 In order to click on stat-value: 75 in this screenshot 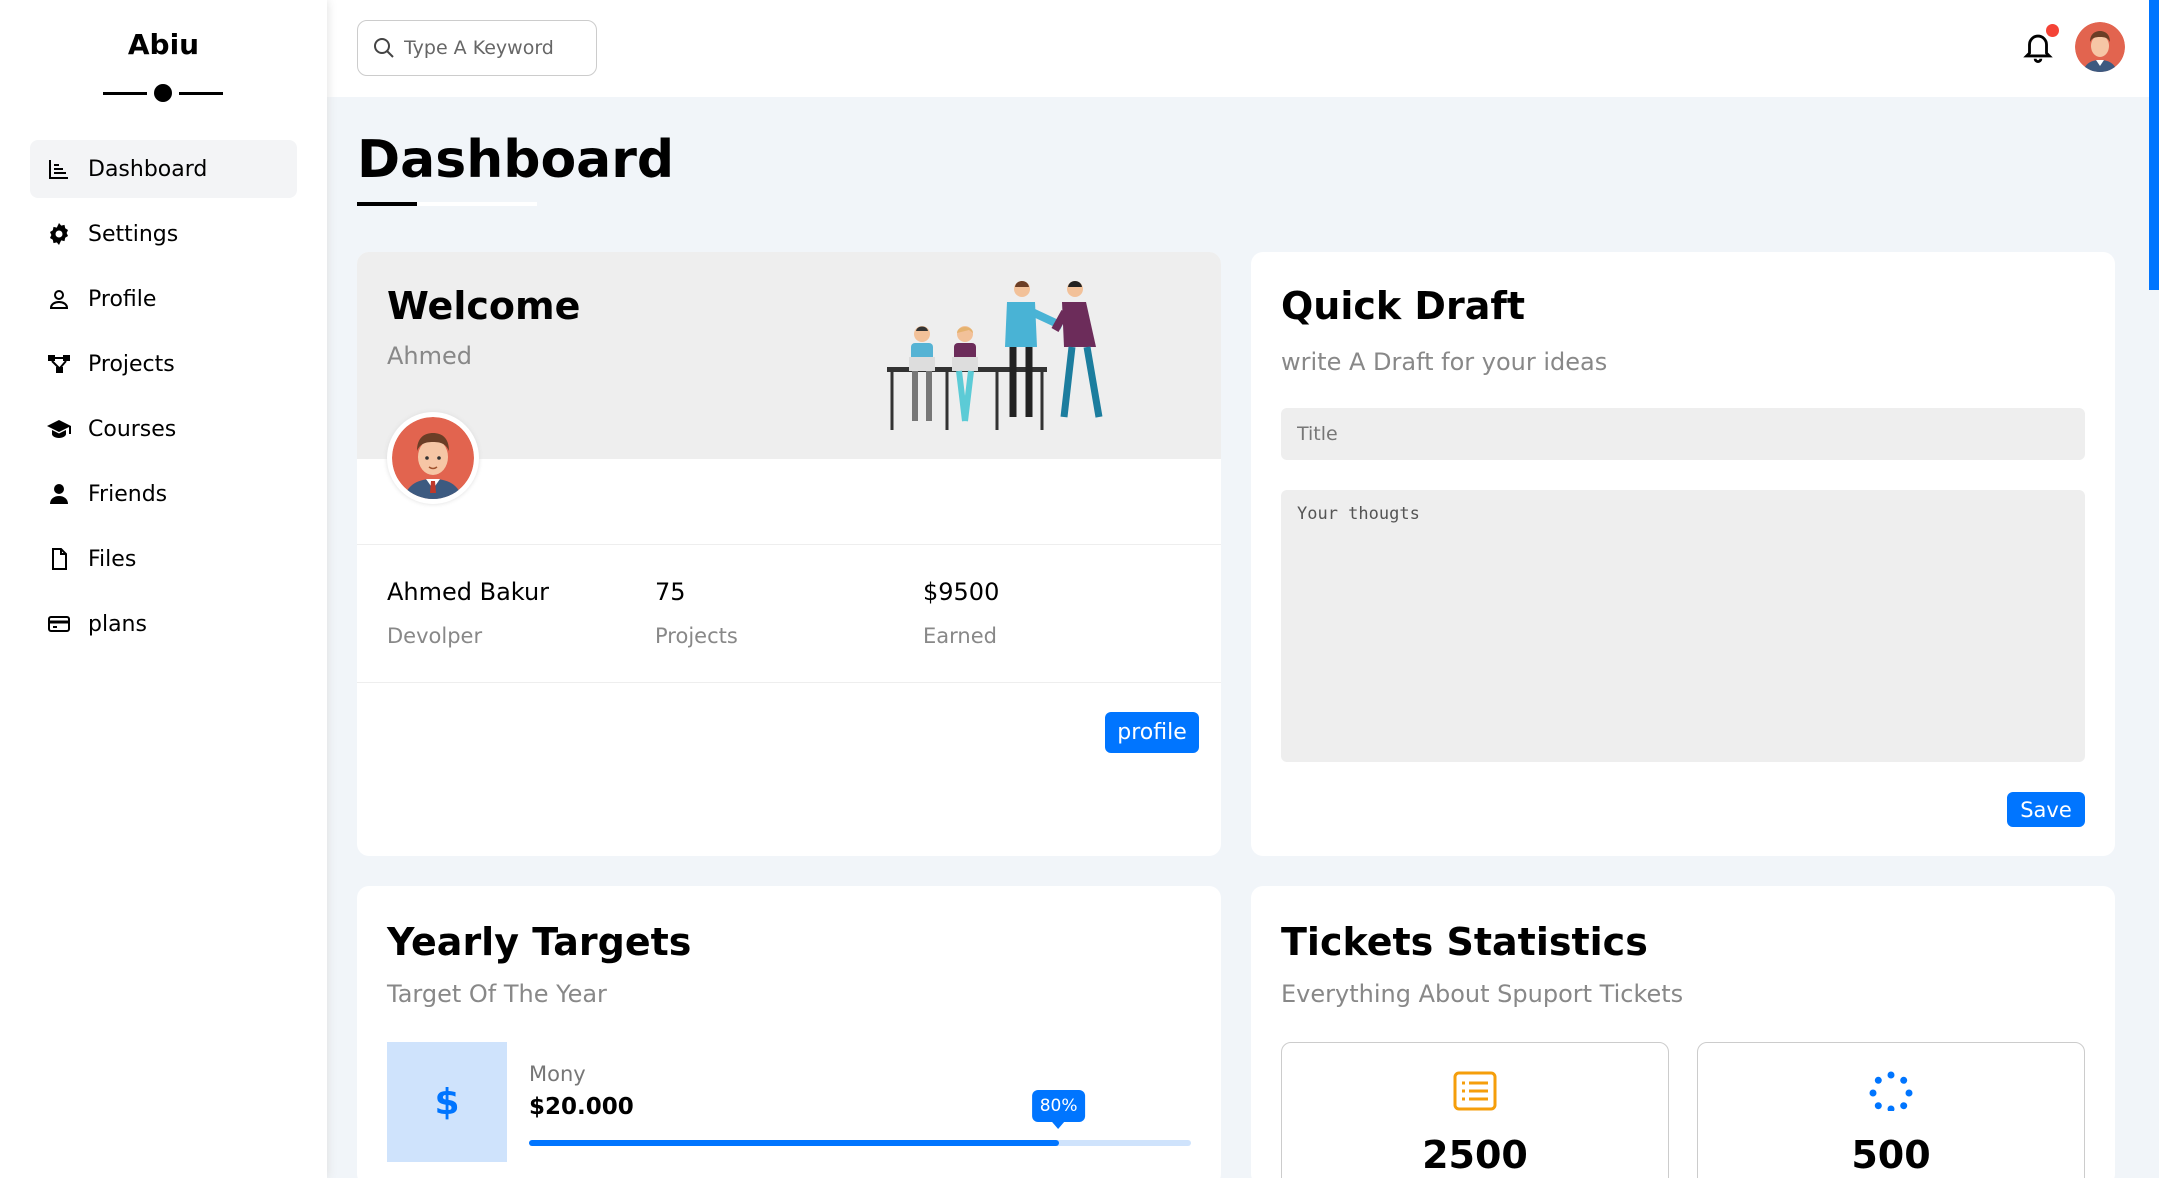, I will do `click(670, 592)`.